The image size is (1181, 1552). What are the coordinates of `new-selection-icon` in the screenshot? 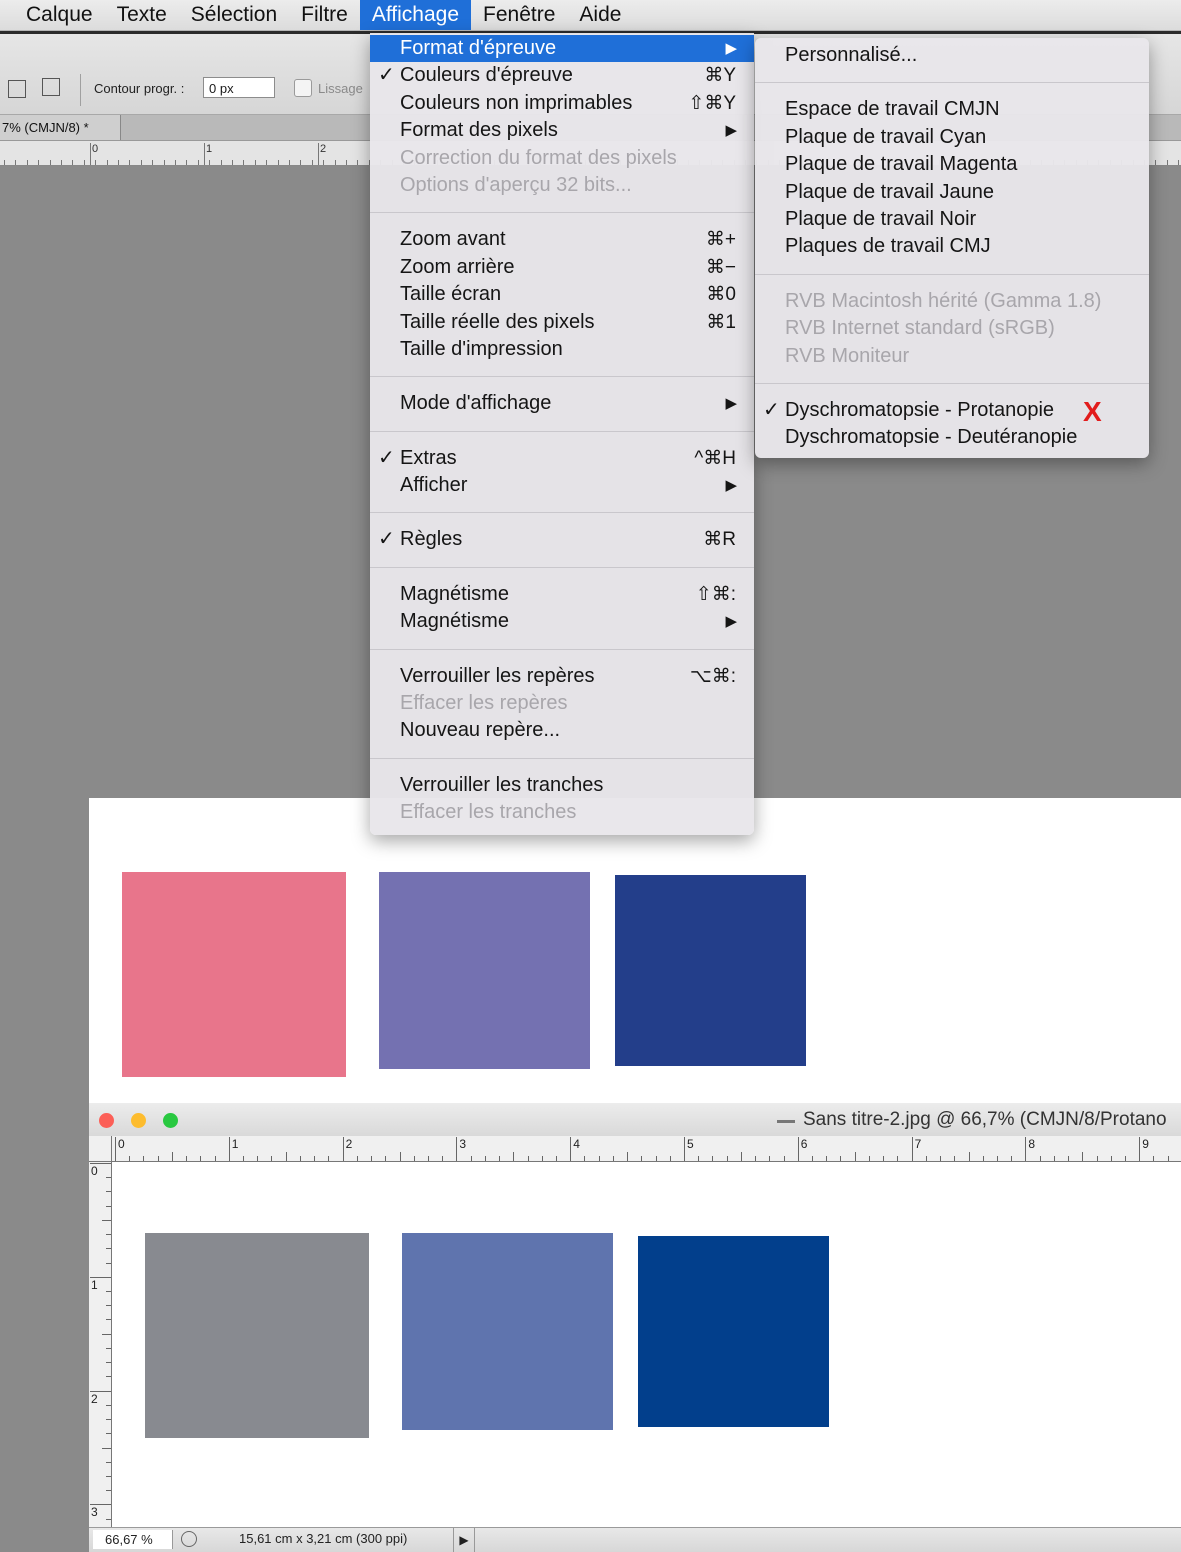 It's located at (17, 89).